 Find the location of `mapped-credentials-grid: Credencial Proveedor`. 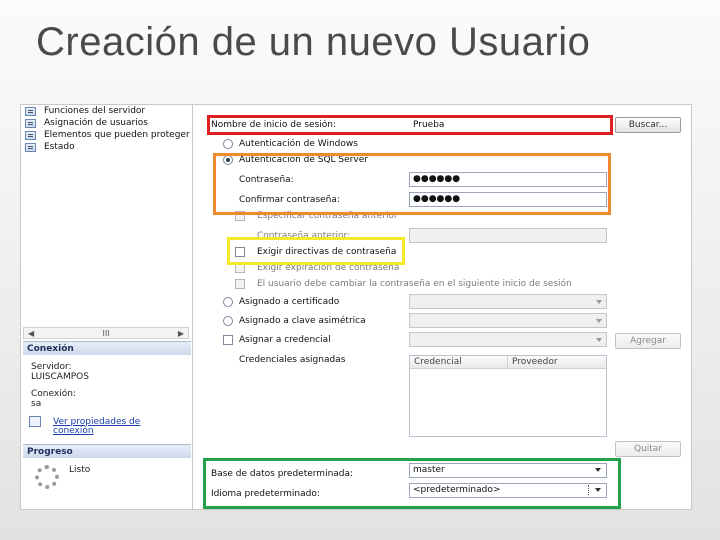

mapped-credentials-grid: Credencial Proveedor is located at coordinates (508, 396).